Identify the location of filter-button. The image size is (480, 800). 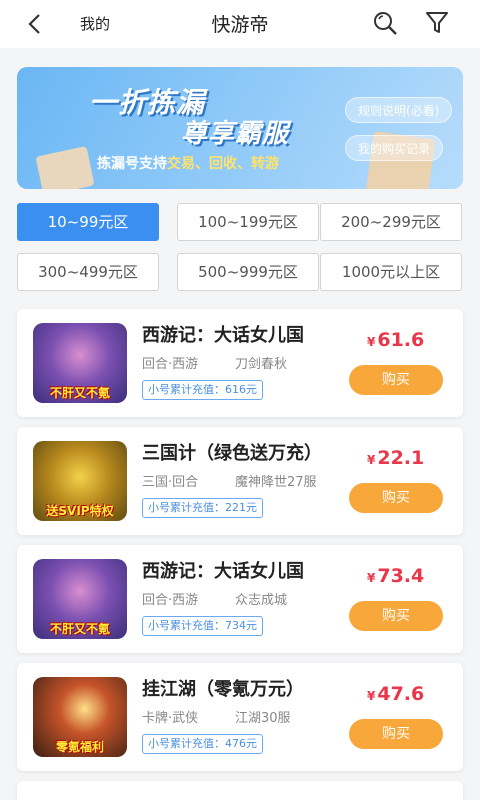
(437, 23).